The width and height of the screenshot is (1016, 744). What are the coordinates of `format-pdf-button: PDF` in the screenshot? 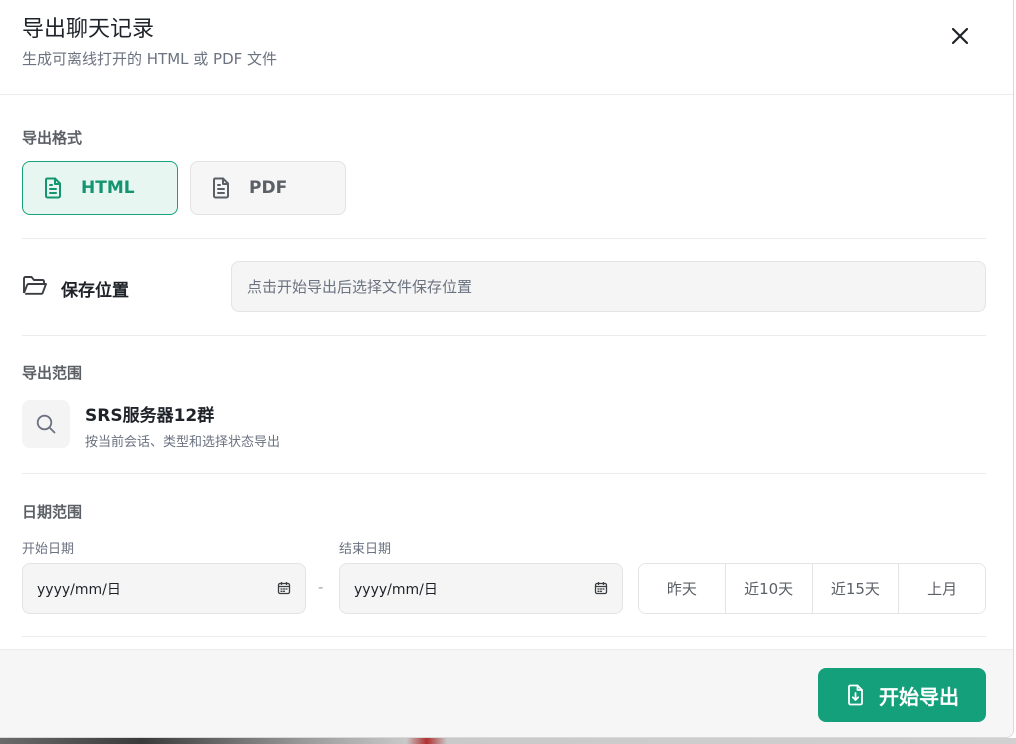 It's located at (268, 188).